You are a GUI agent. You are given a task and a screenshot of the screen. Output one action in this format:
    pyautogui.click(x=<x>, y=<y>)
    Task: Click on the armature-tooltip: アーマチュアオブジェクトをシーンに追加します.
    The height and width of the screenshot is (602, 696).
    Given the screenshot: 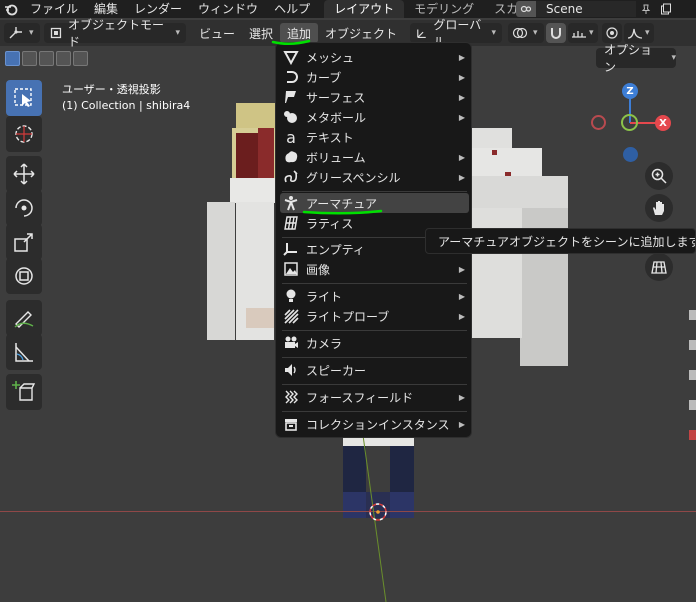 What is the action you would take?
    pyautogui.click(x=560, y=241)
    